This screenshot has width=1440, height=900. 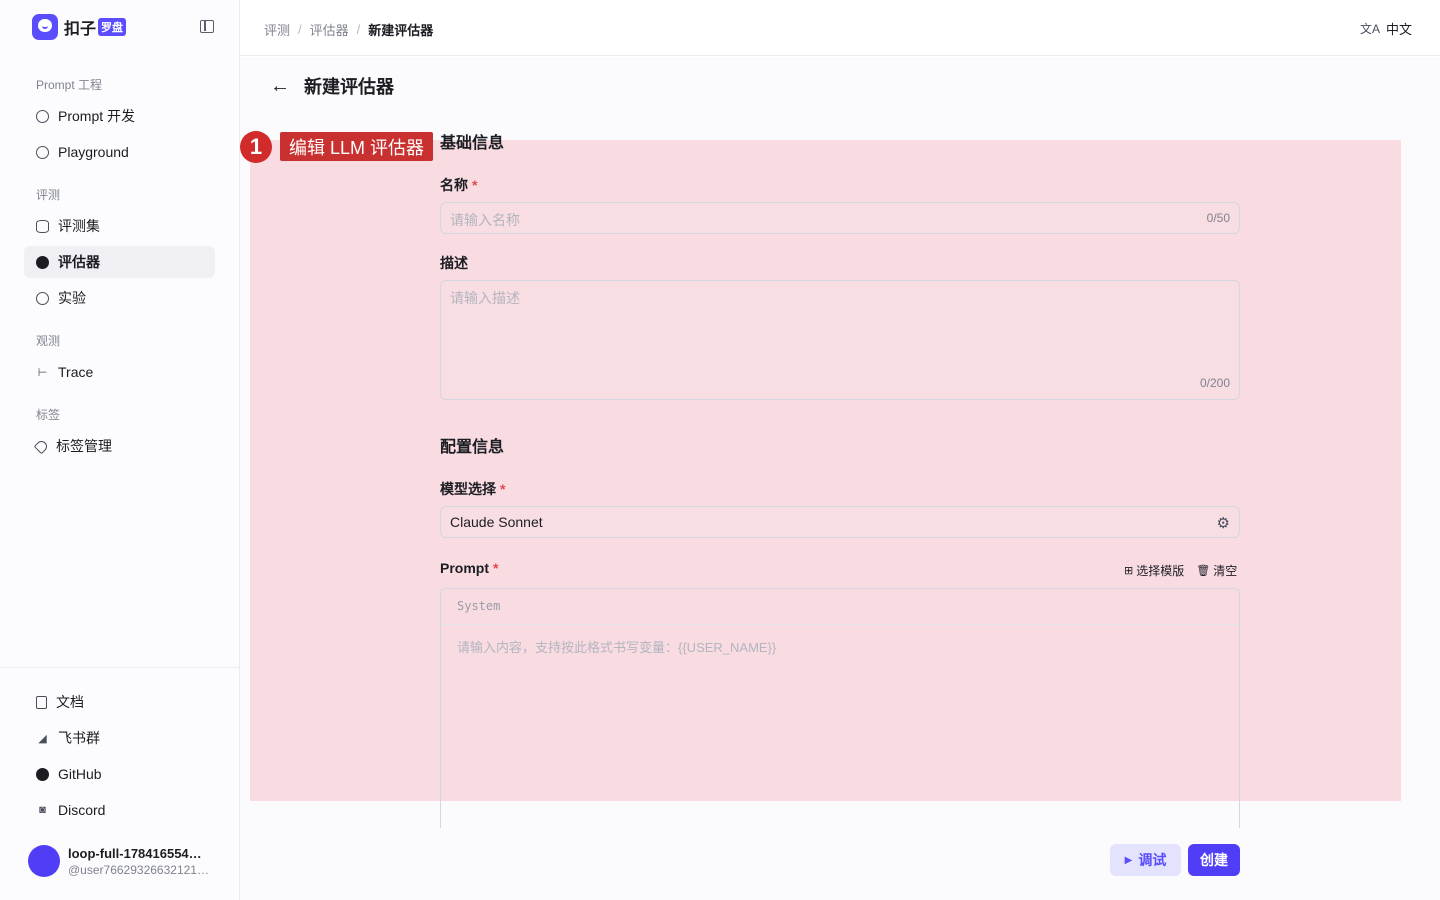 I want to click on name-label: 名称 *, so click(x=458, y=185).